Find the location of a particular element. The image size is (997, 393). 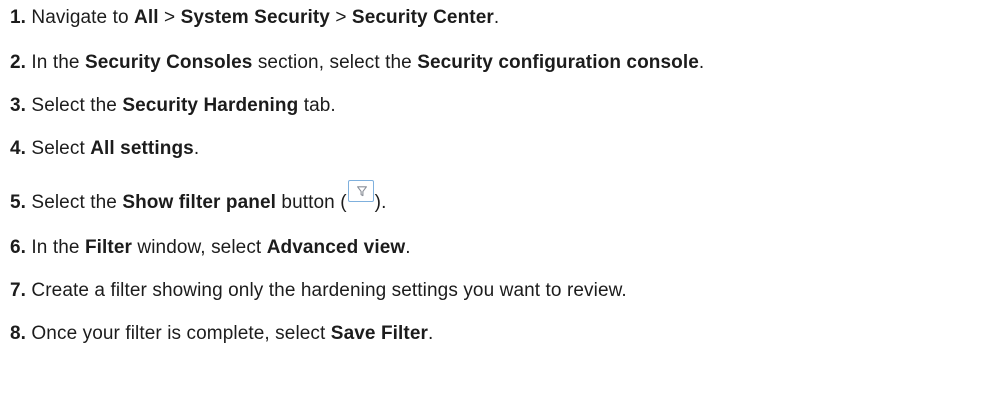

filter-funnel-icon is located at coordinates (360, 191).